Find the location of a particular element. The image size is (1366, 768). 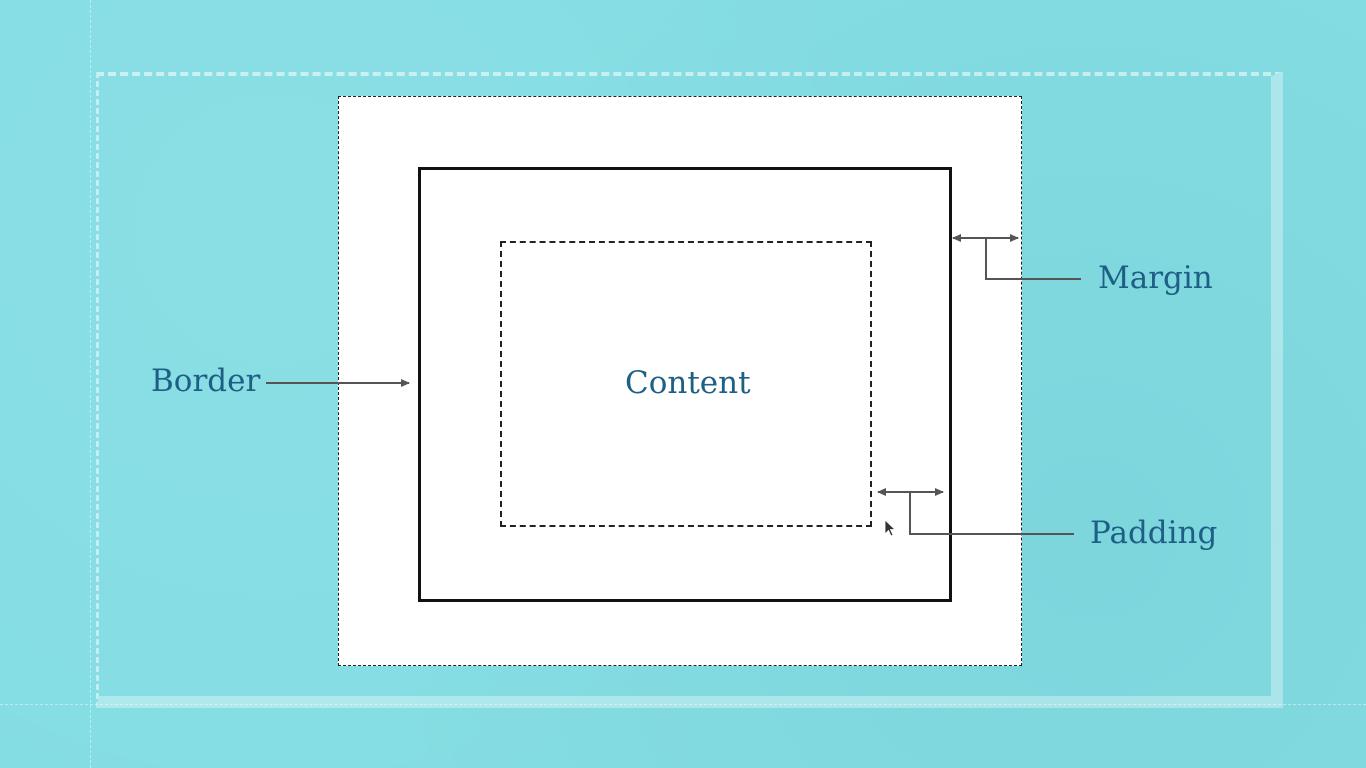

border-label: Border is located at coordinates (206, 381).